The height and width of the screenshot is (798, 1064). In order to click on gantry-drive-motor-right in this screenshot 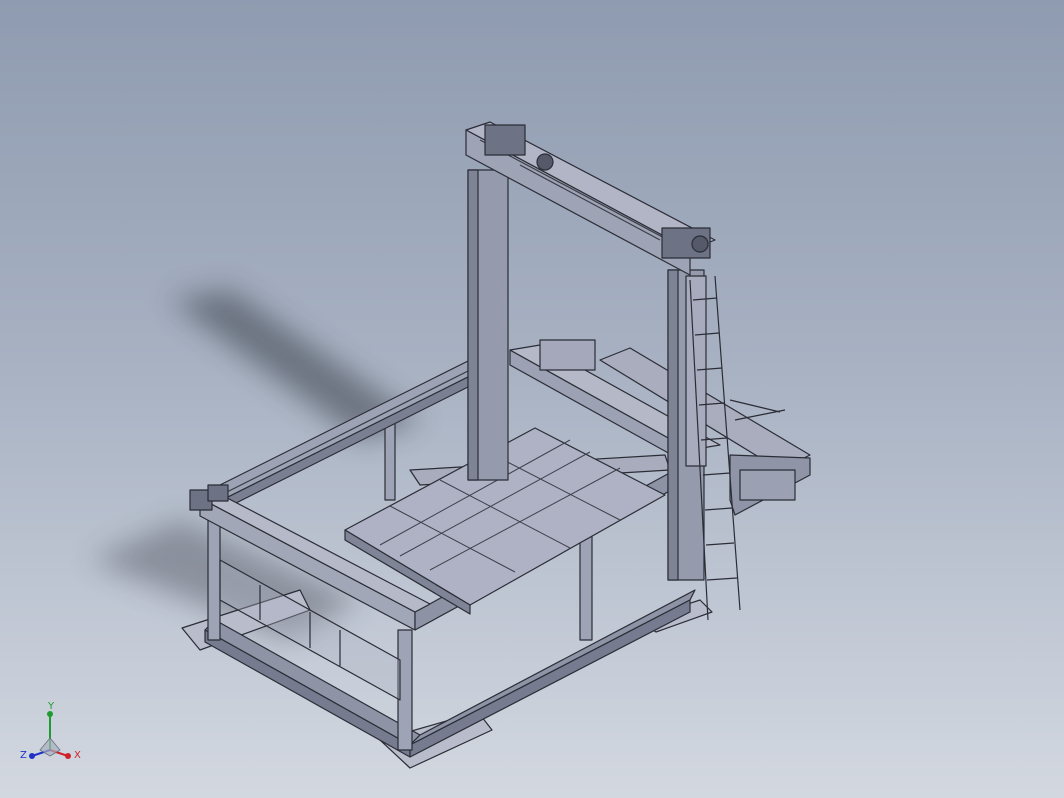, I will do `click(686, 243)`.